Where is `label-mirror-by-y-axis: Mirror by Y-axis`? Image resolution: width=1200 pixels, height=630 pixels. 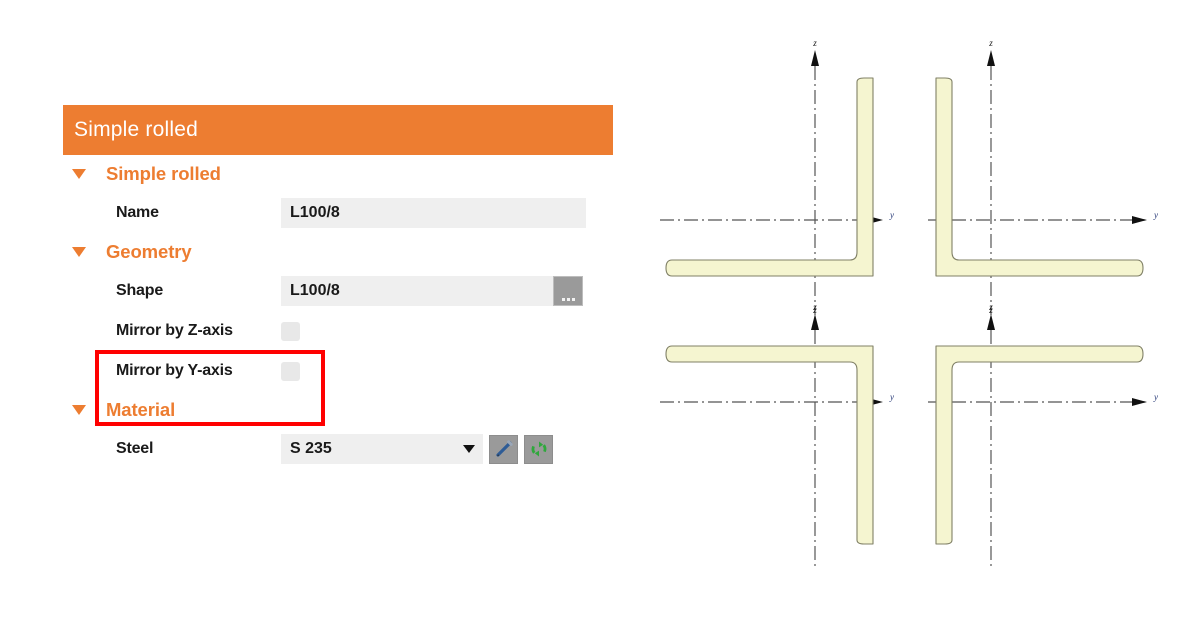 label-mirror-by-y-axis: Mirror by Y-axis is located at coordinates (174, 370).